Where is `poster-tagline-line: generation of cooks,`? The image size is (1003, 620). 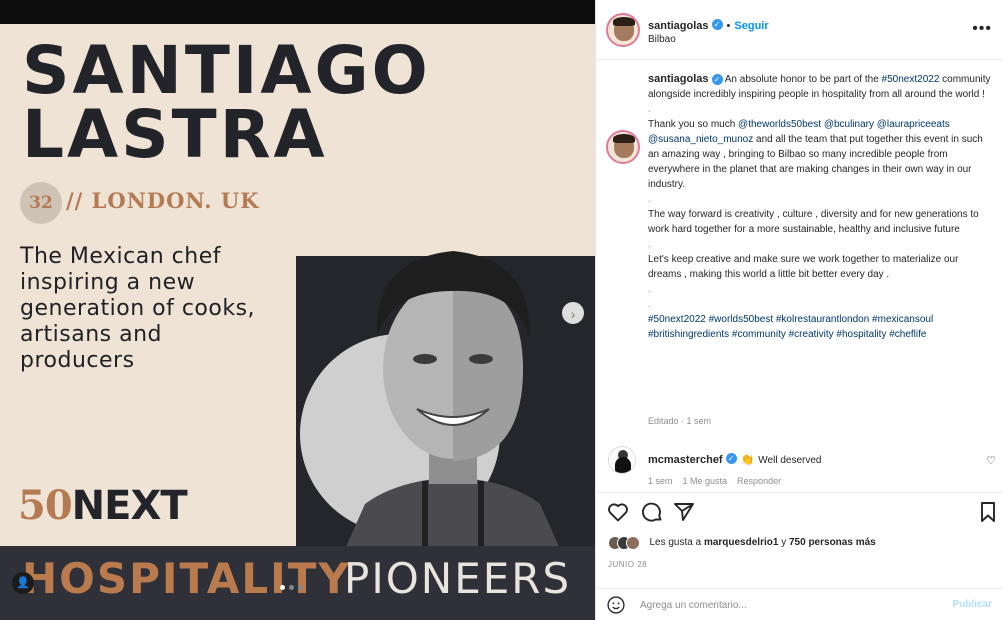 poster-tagline-line: generation of cooks, is located at coordinates (138, 308).